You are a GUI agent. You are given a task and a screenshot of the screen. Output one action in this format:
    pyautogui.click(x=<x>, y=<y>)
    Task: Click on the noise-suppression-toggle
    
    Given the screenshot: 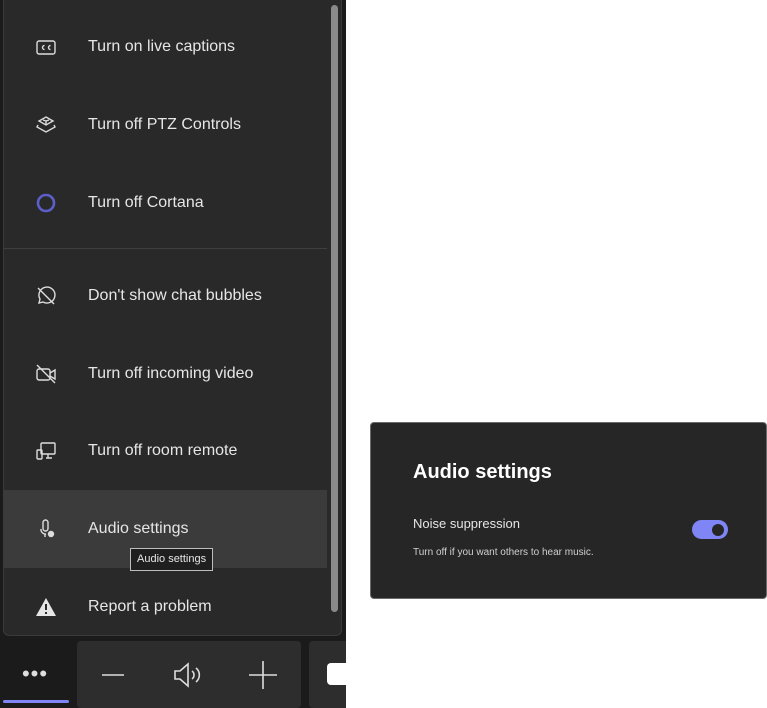 What is the action you would take?
    pyautogui.click(x=710, y=529)
    